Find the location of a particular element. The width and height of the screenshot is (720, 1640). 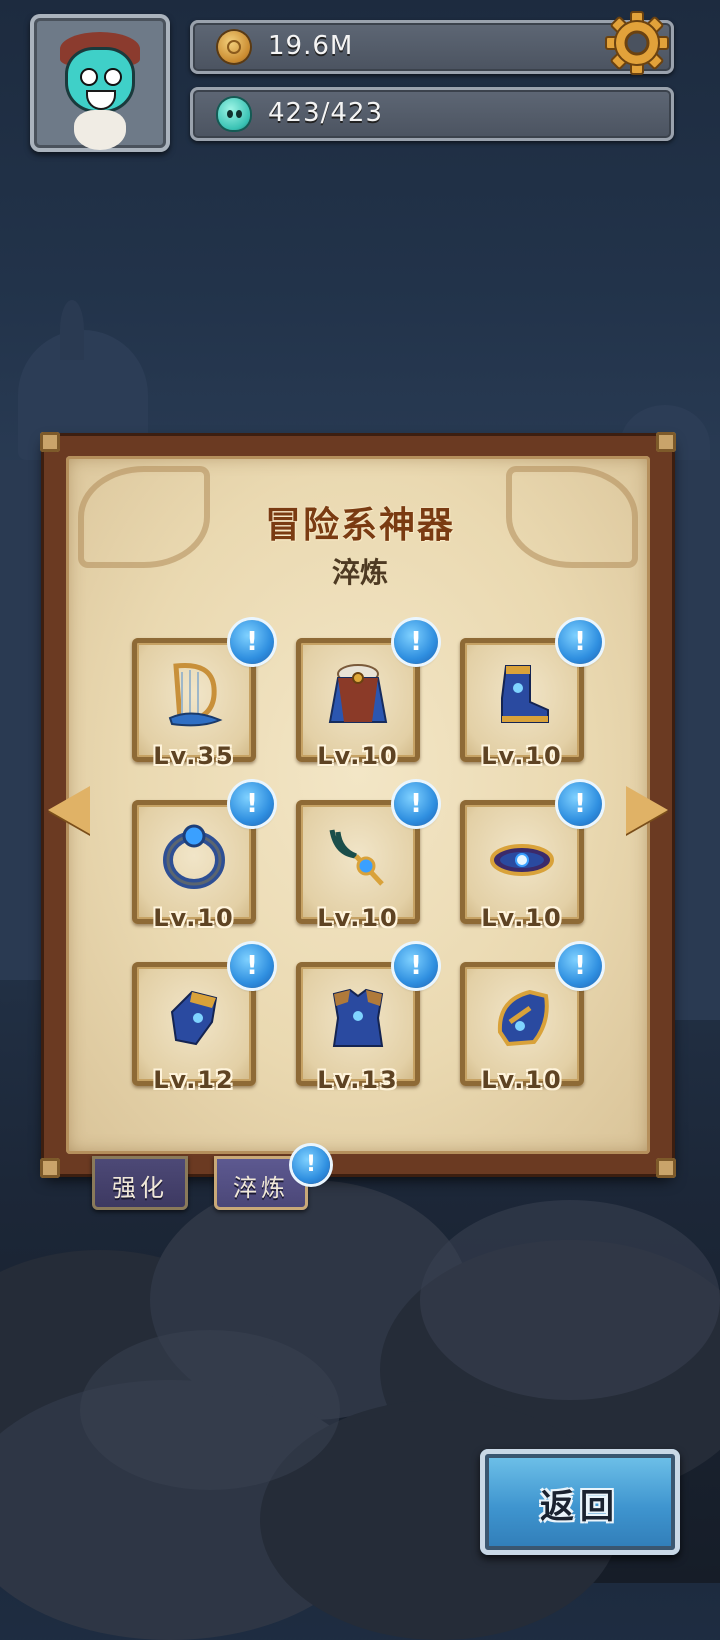

coin-amount: 19.6M is located at coordinates (311, 46).